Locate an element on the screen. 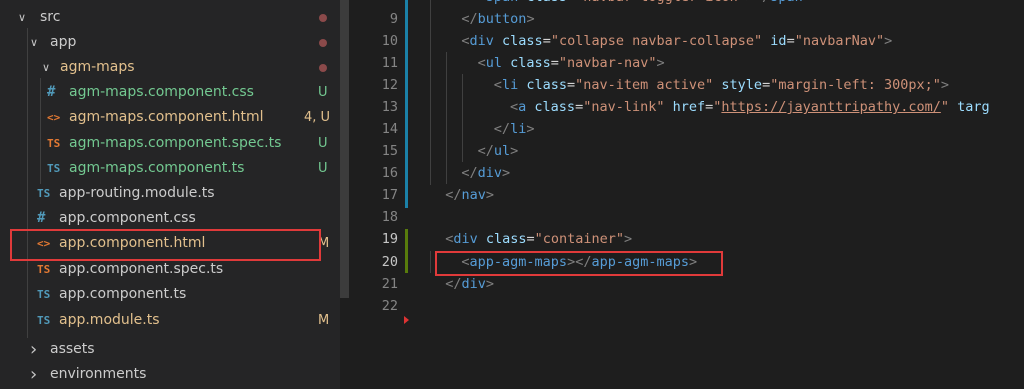 This screenshot has width=1024, height=389. line-number: 20 is located at coordinates (389, 262).